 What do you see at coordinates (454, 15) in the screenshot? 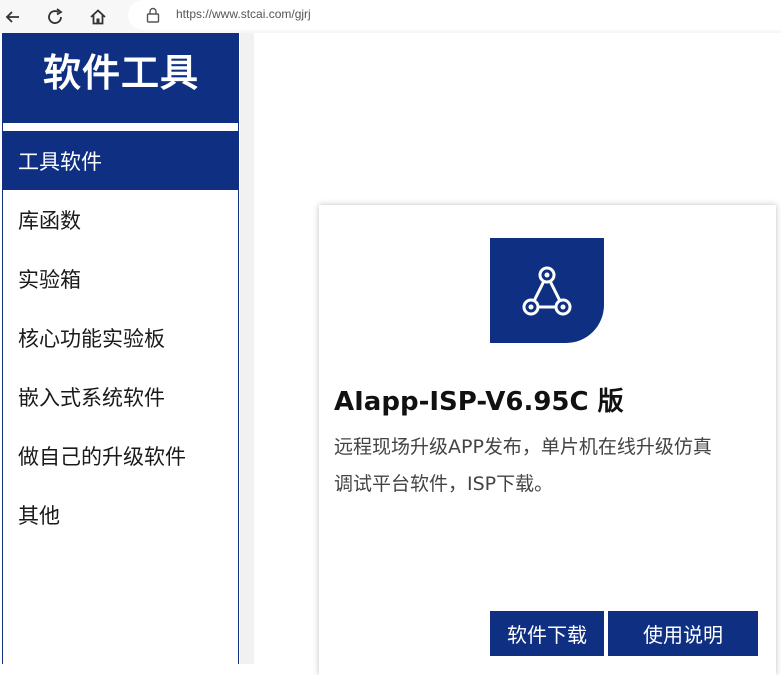
I see `address-bar: https://www.stcai.com/gjrj` at bounding box center [454, 15].